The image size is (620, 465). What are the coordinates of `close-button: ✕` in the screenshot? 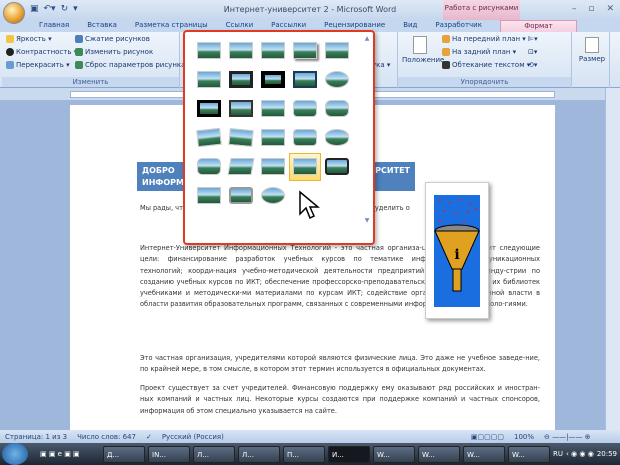 It's located at (610, 9).